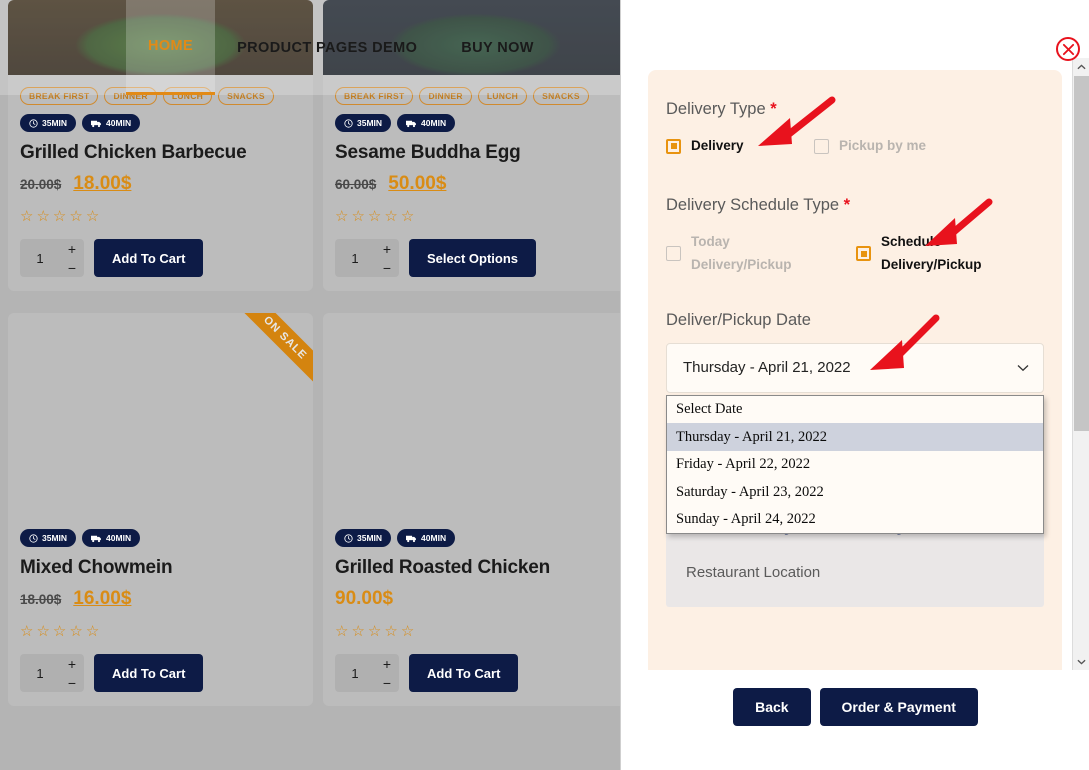 The width and height of the screenshot is (1089, 770). Describe the element at coordinates (55, 123) in the screenshot. I see `prep-time-text: 35MIN` at that location.